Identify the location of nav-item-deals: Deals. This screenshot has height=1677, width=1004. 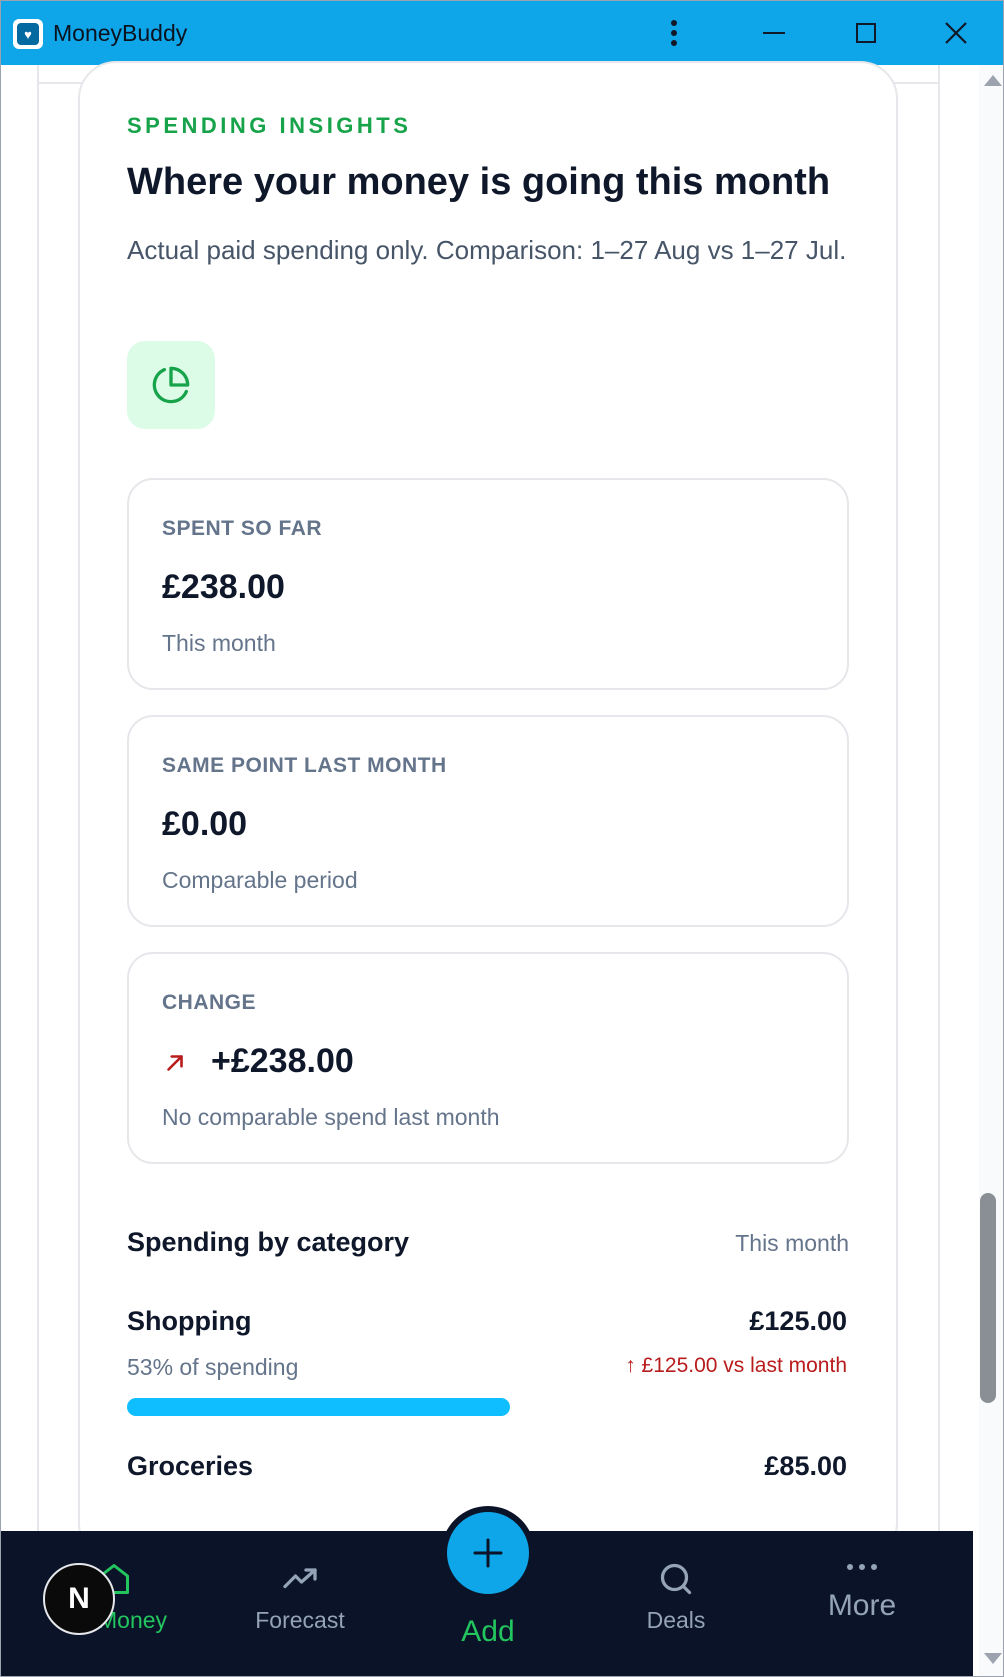
(676, 1611).